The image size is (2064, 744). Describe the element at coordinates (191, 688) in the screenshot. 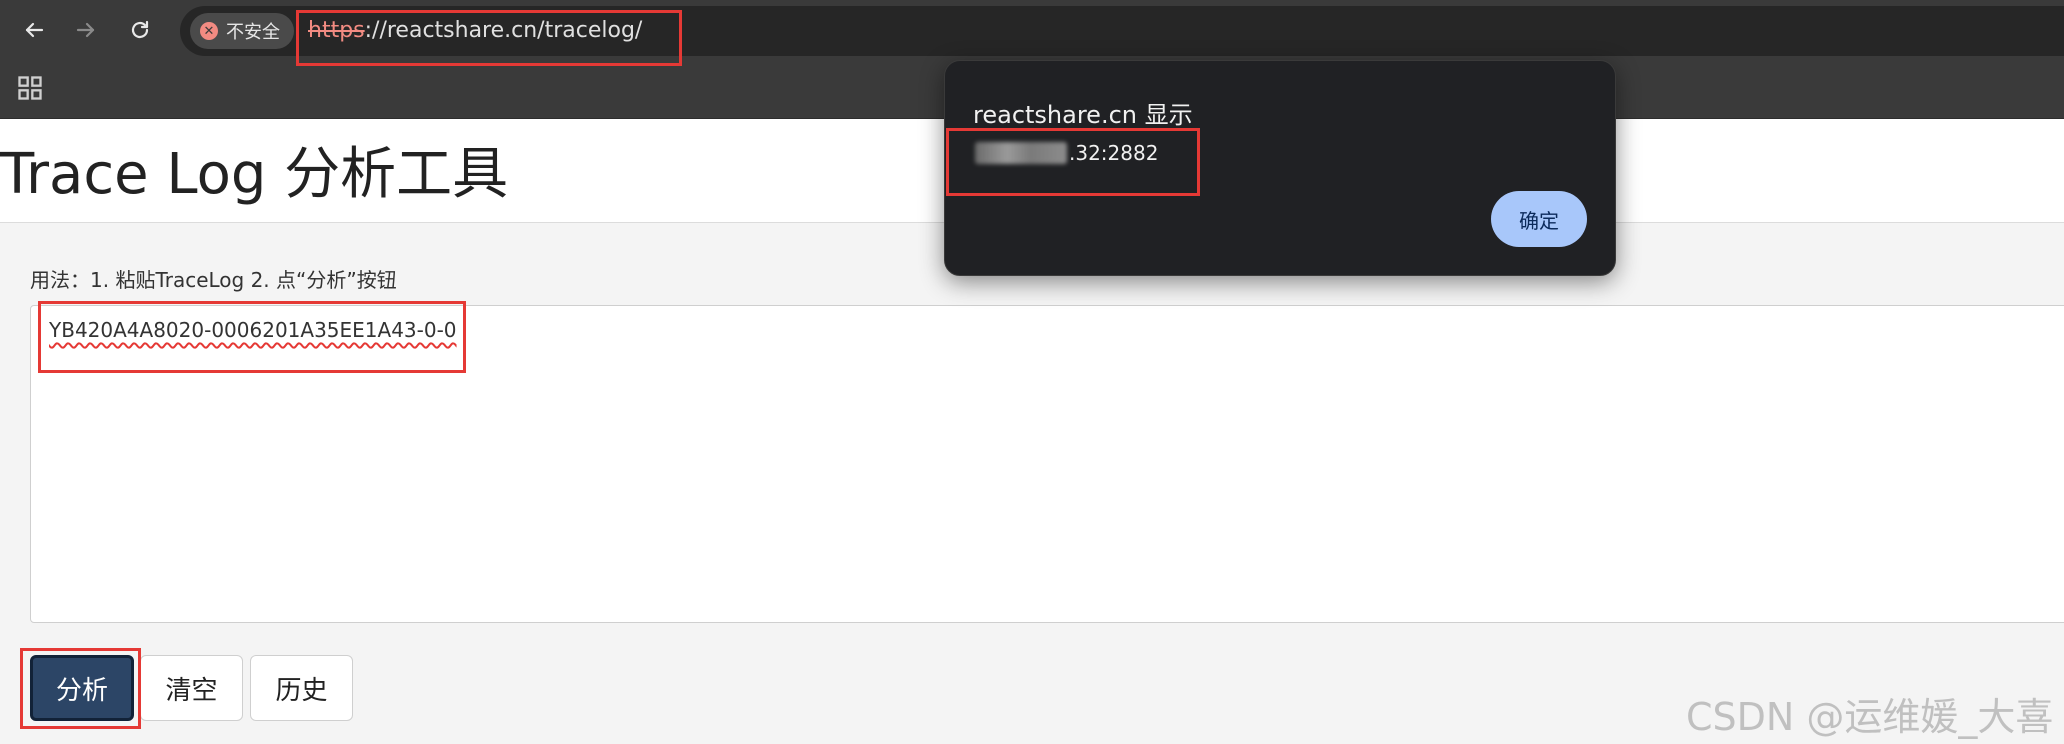

I see `clear-button: 清空` at that location.